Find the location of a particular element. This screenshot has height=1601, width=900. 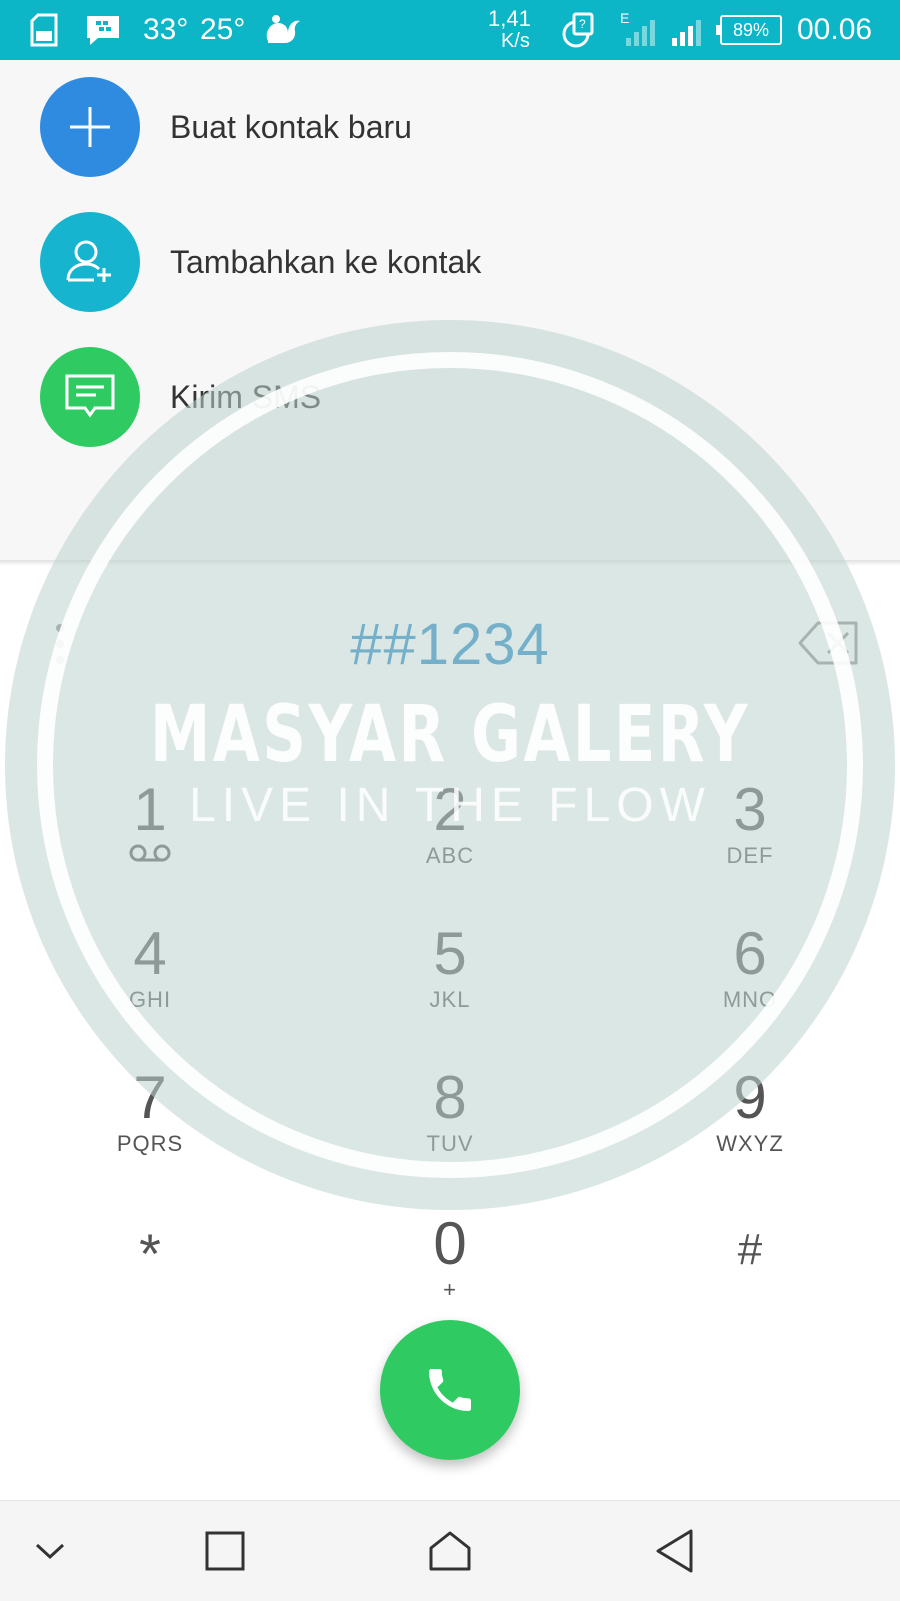

collapse-chevron-icon is located at coordinates (55, 1551).